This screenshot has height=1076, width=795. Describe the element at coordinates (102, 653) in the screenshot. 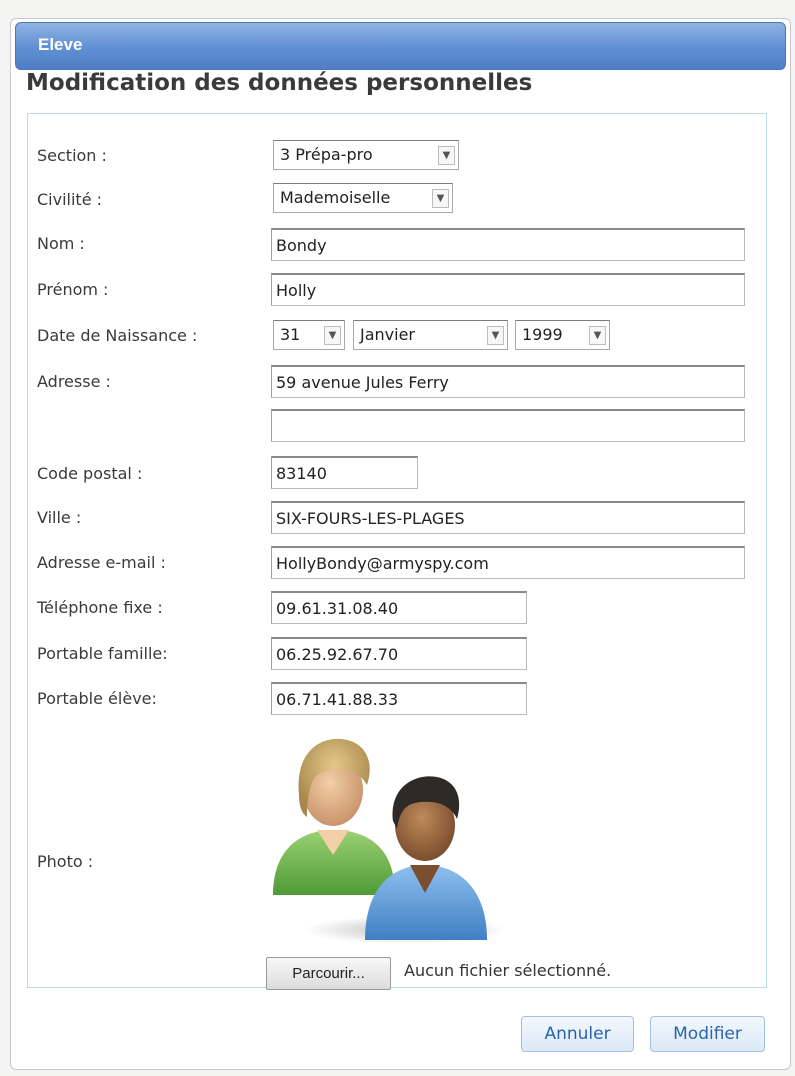

I see `portable-famille-label: Portable famille:` at that location.